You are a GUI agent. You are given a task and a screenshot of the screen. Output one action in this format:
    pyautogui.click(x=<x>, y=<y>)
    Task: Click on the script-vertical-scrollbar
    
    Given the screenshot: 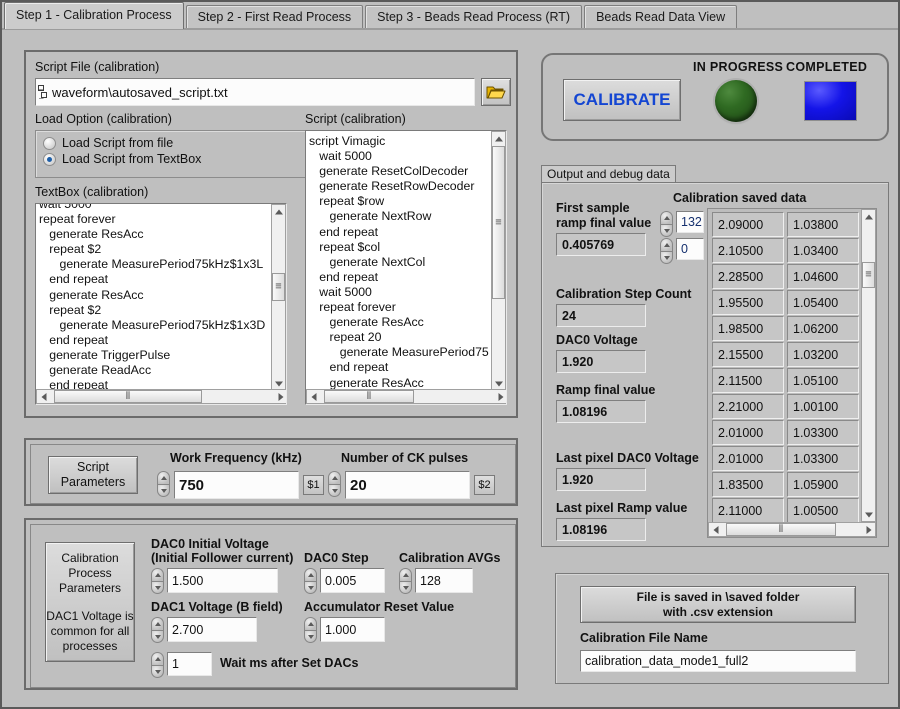 What is the action you would take?
    pyautogui.click(x=498, y=261)
    